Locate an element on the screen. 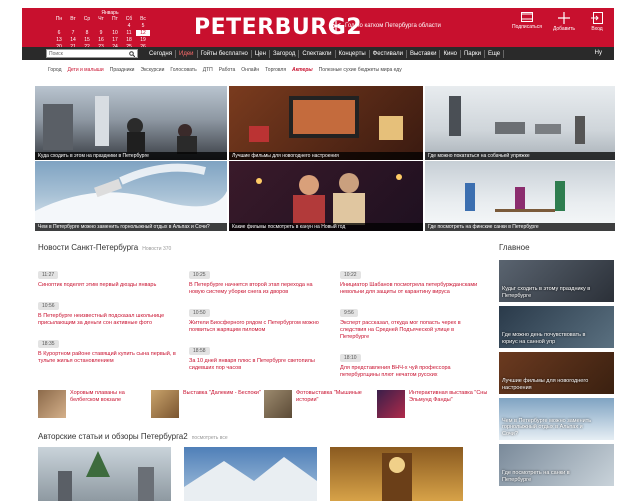  photo-tile: Лучшие фильмы для новогоднего настроения is located at coordinates (326, 123).